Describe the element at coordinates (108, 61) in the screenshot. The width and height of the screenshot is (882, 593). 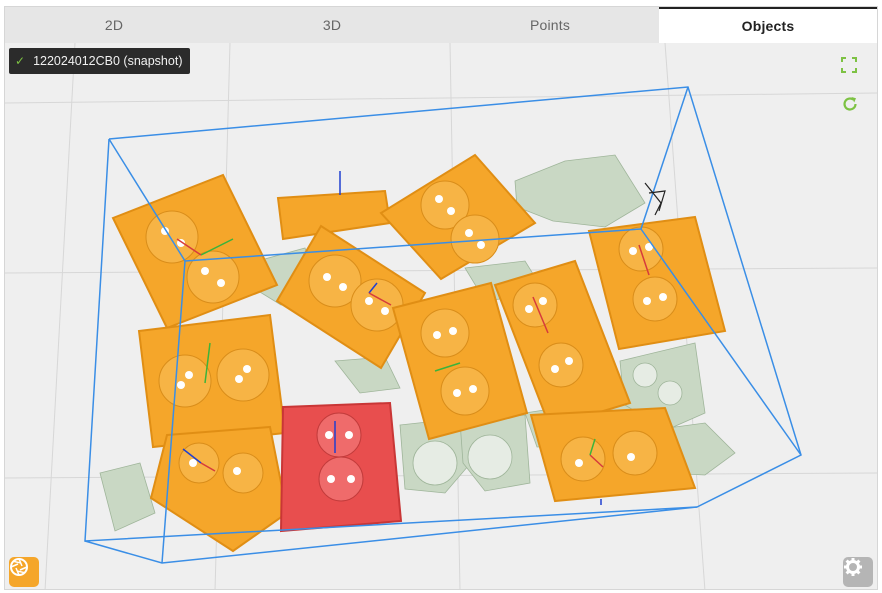
I see `snapshot-label: 122024012CB0 (snapshot)` at that location.